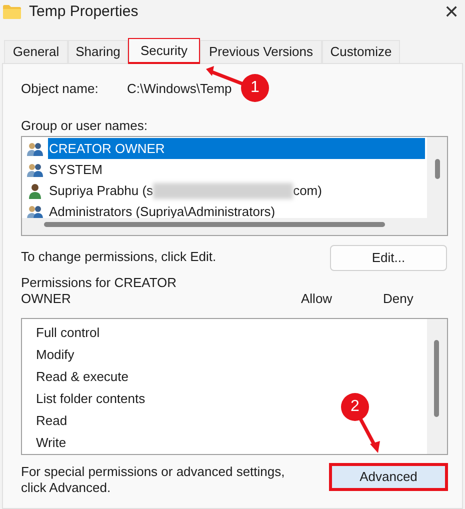 This screenshot has width=465, height=509. I want to click on callout-arrow, so click(369, 435).